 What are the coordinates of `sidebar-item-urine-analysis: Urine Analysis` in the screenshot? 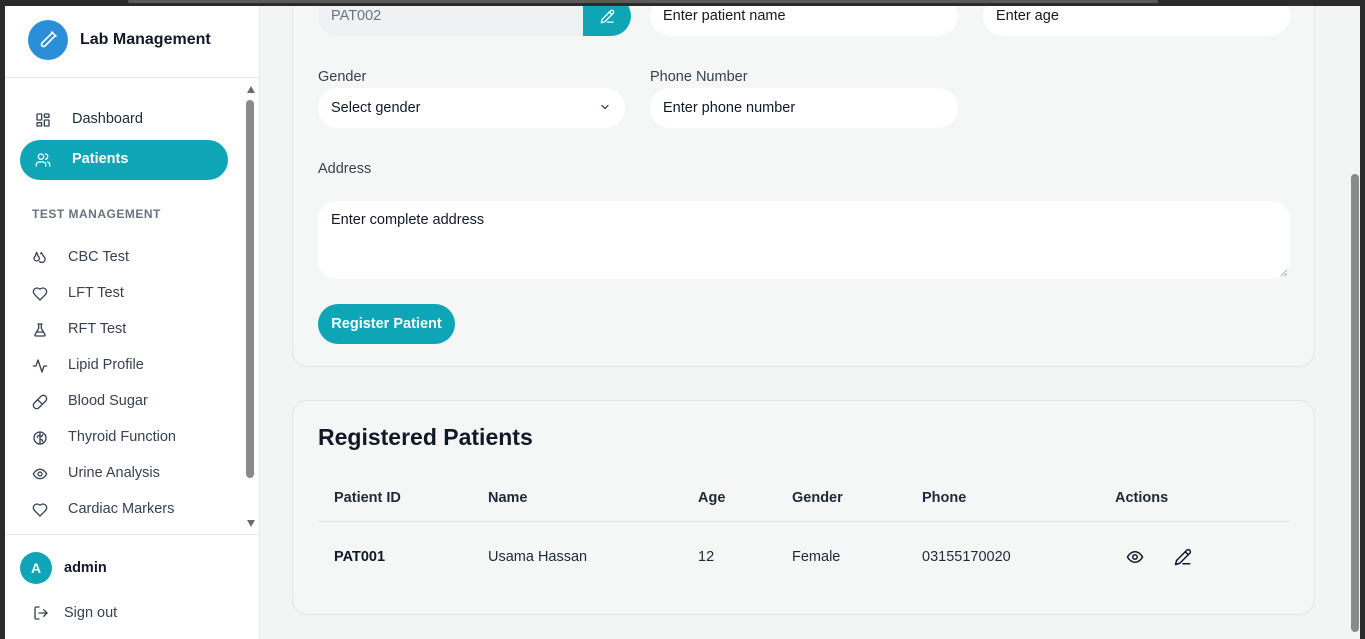 It's located at (124, 474).